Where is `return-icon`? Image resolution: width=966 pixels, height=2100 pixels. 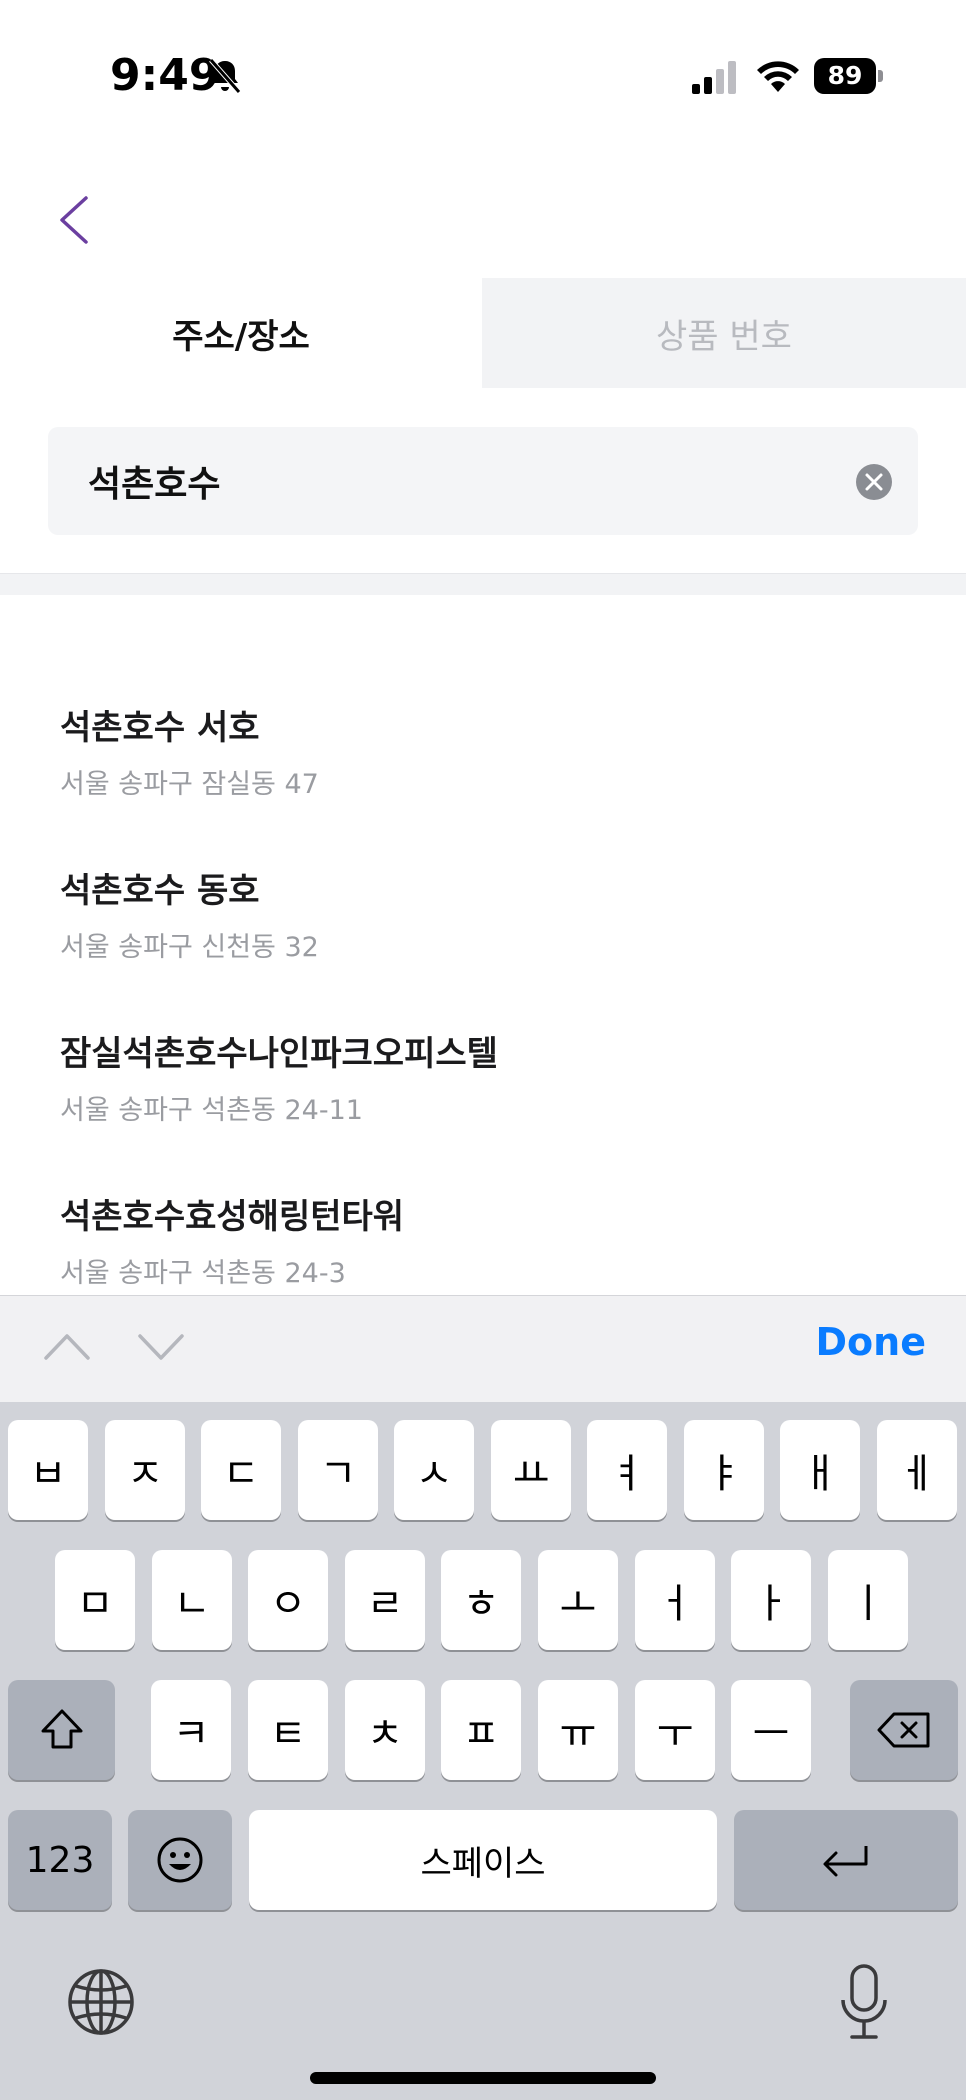 return-icon is located at coordinates (845, 1861).